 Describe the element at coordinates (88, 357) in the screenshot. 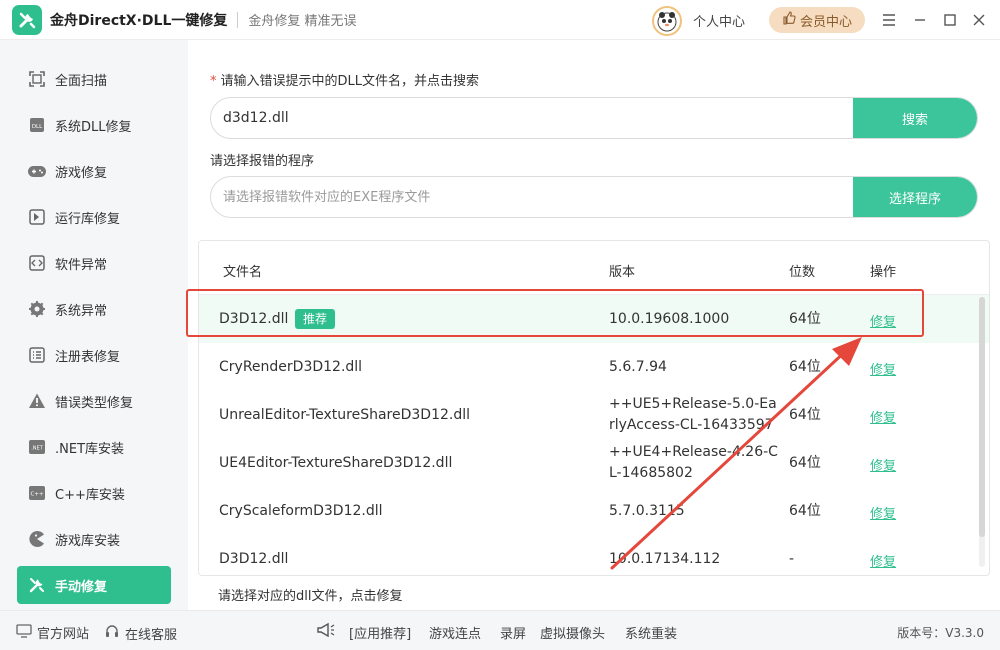

I see `sidebar-item-label: 注册表修复` at that location.